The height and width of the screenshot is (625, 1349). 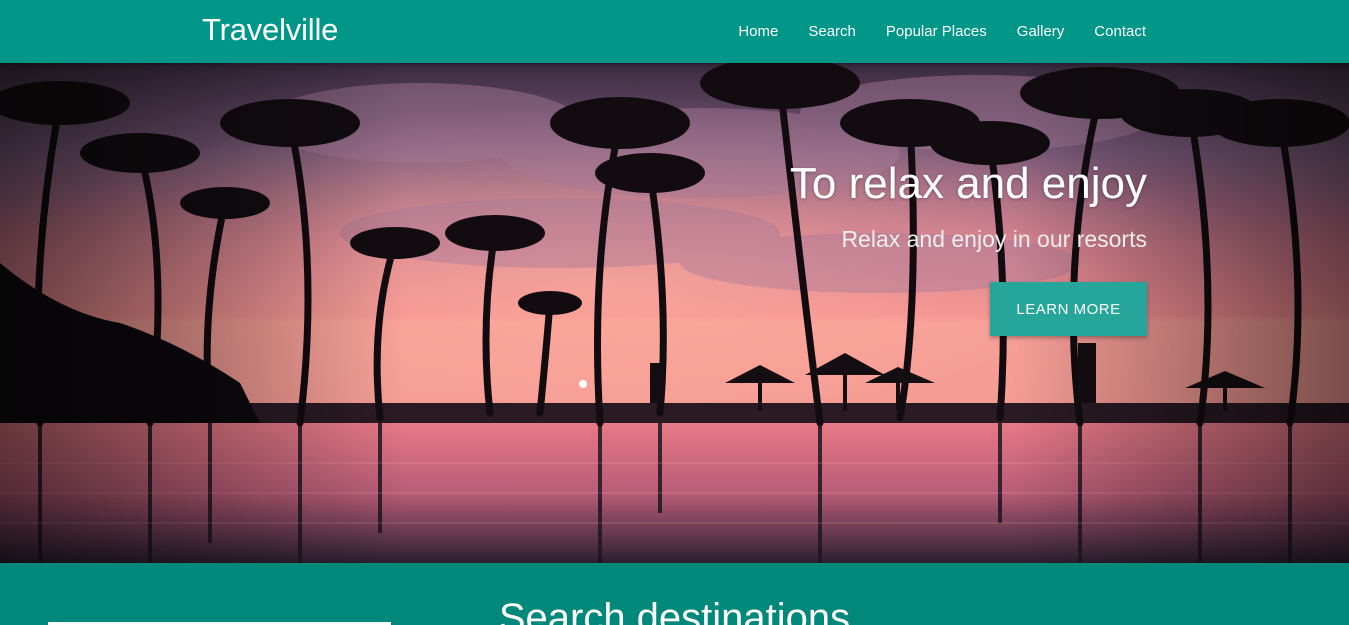 I want to click on nav-item-search: Search, so click(x=832, y=32).